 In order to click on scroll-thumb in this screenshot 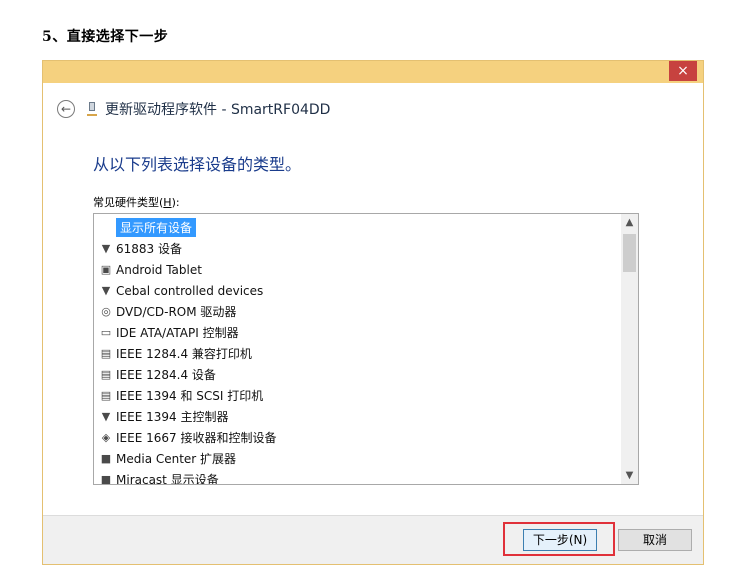, I will do `click(629, 253)`.